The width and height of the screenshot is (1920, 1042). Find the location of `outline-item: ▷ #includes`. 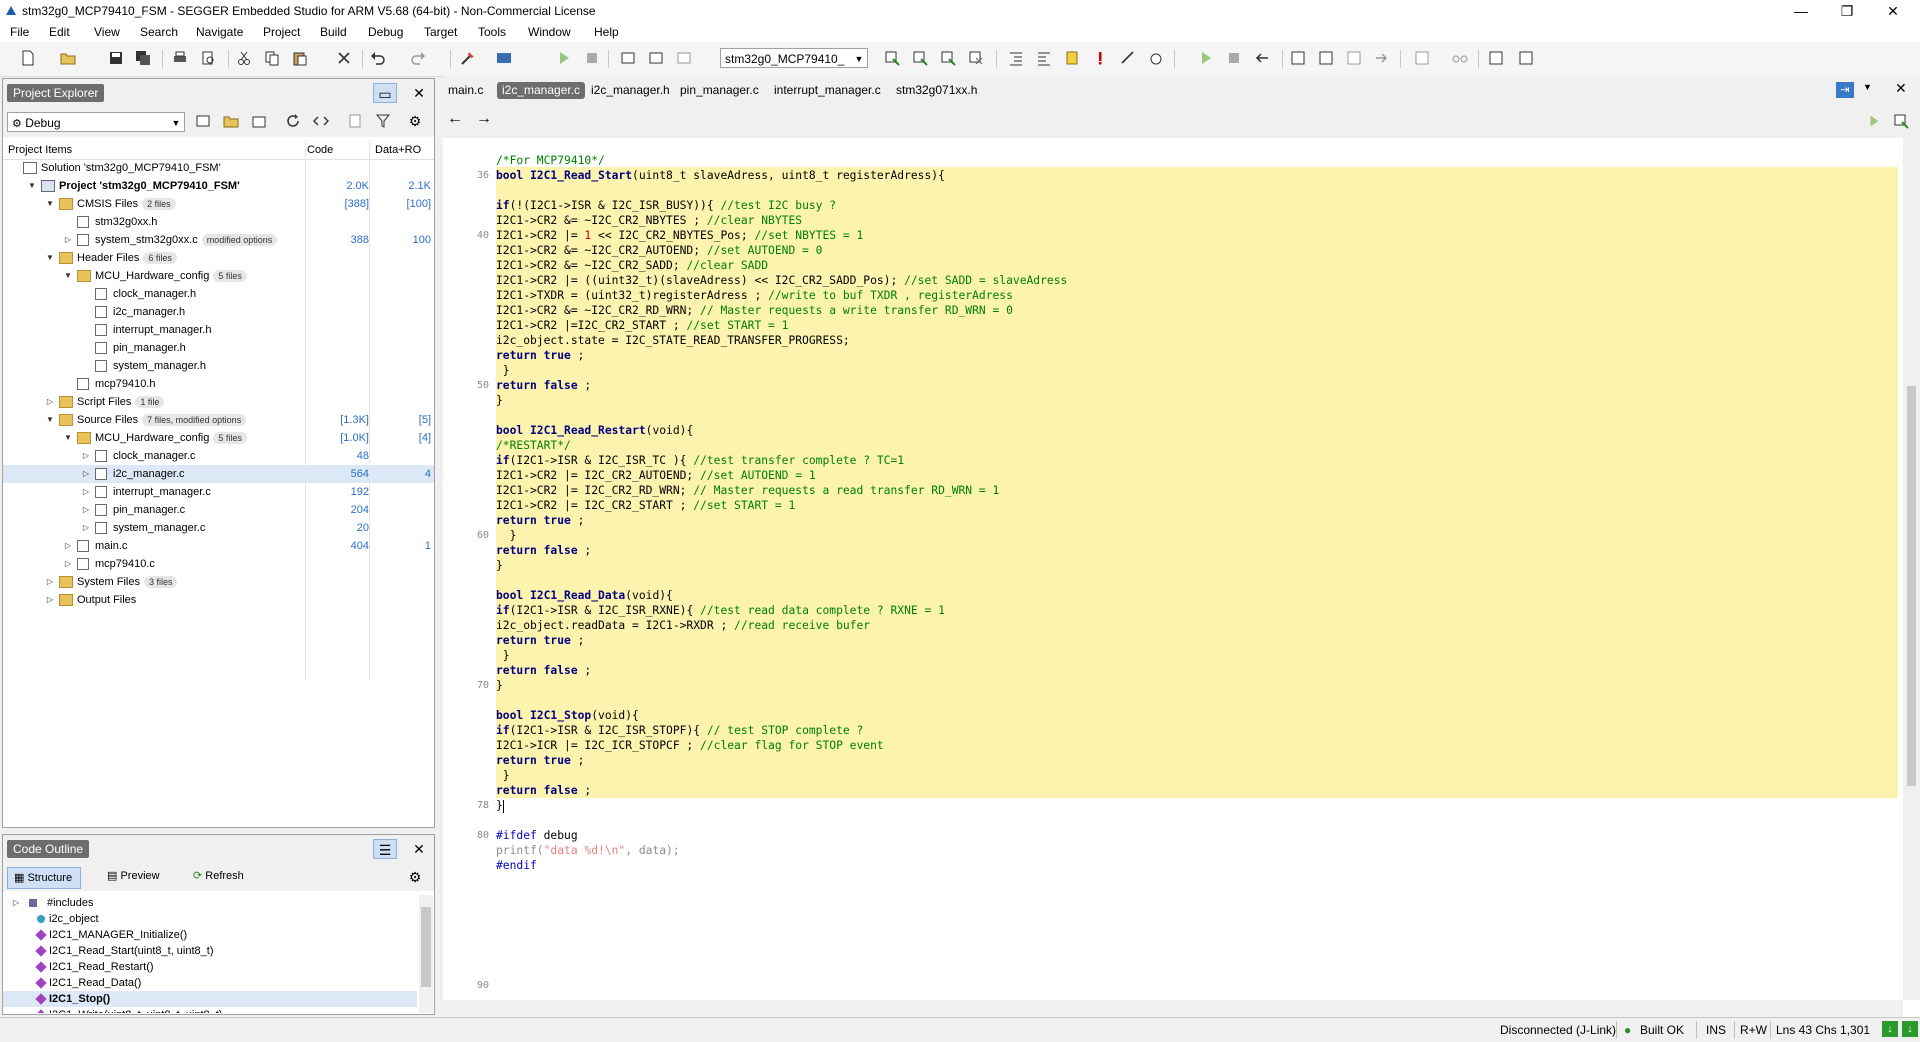

outline-item: ▷ #includes is located at coordinates (210, 903).